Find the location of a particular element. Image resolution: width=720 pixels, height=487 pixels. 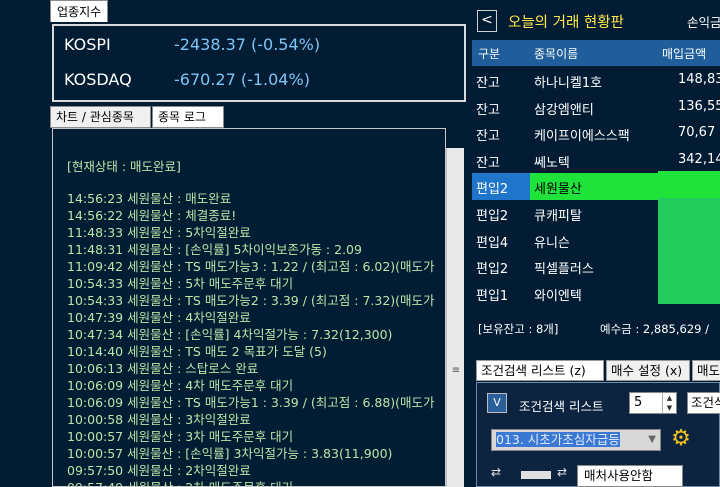

index-row-kospi: KOSPI -2438.37 (-0.54%) is located at coordinates (259, 46).